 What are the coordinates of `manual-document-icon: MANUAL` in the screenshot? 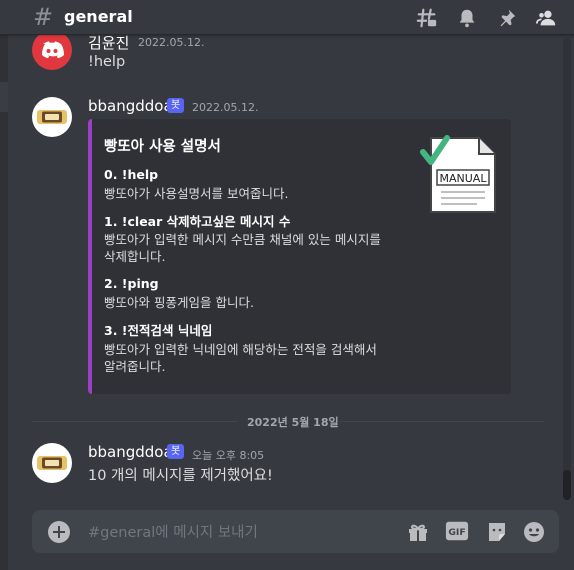 It's located at (459, 175).